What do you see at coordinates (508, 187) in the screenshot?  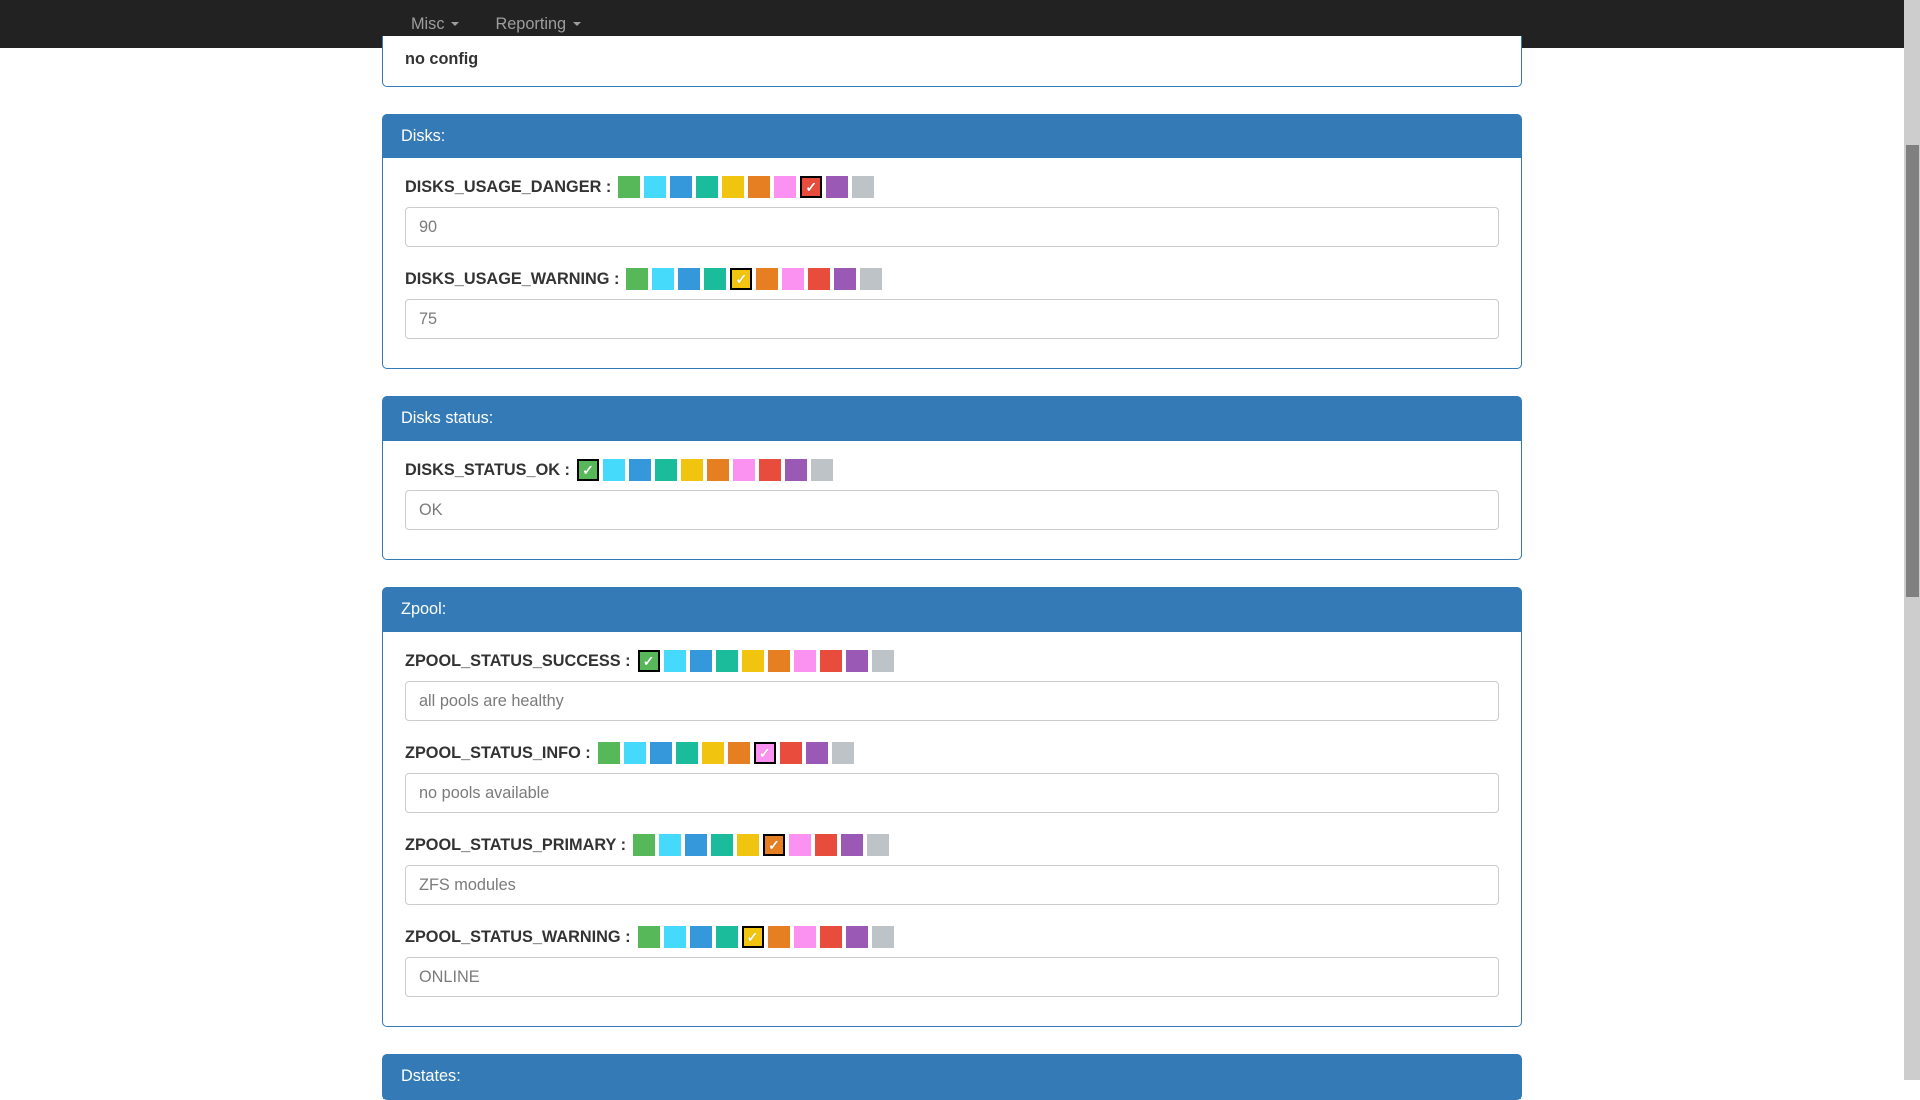 I see `field-label: DISKS_USAGE_DANGER :` at bounding box center [508, 187].